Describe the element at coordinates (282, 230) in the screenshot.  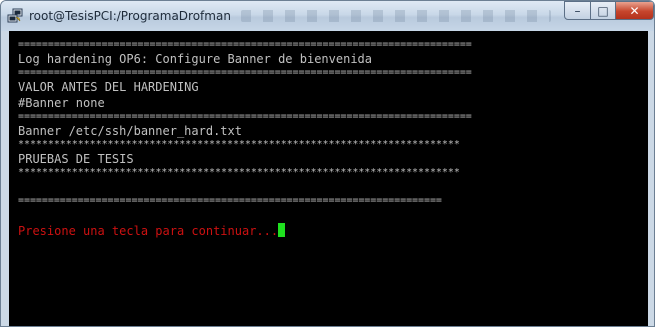
I see `text-cursor` at that location.